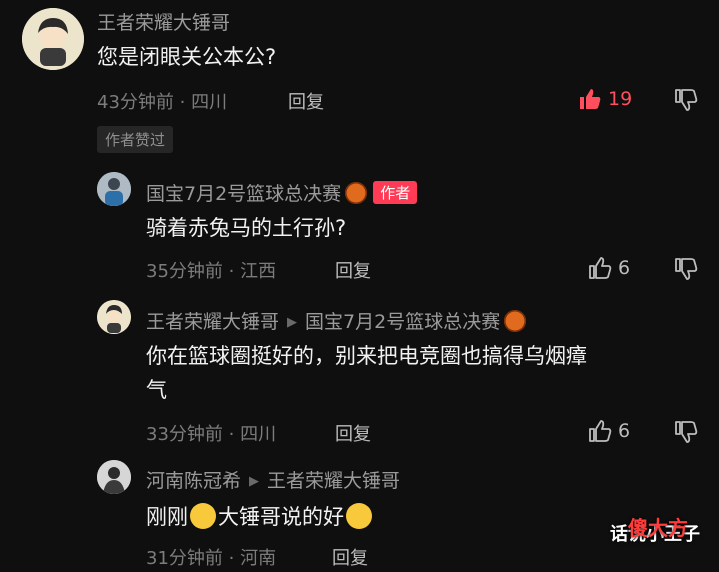  Describe the element at coordinates (246, 228) in the screenshot. I see `comment-text: 骑着赤兔马的土行孙?` at that location.